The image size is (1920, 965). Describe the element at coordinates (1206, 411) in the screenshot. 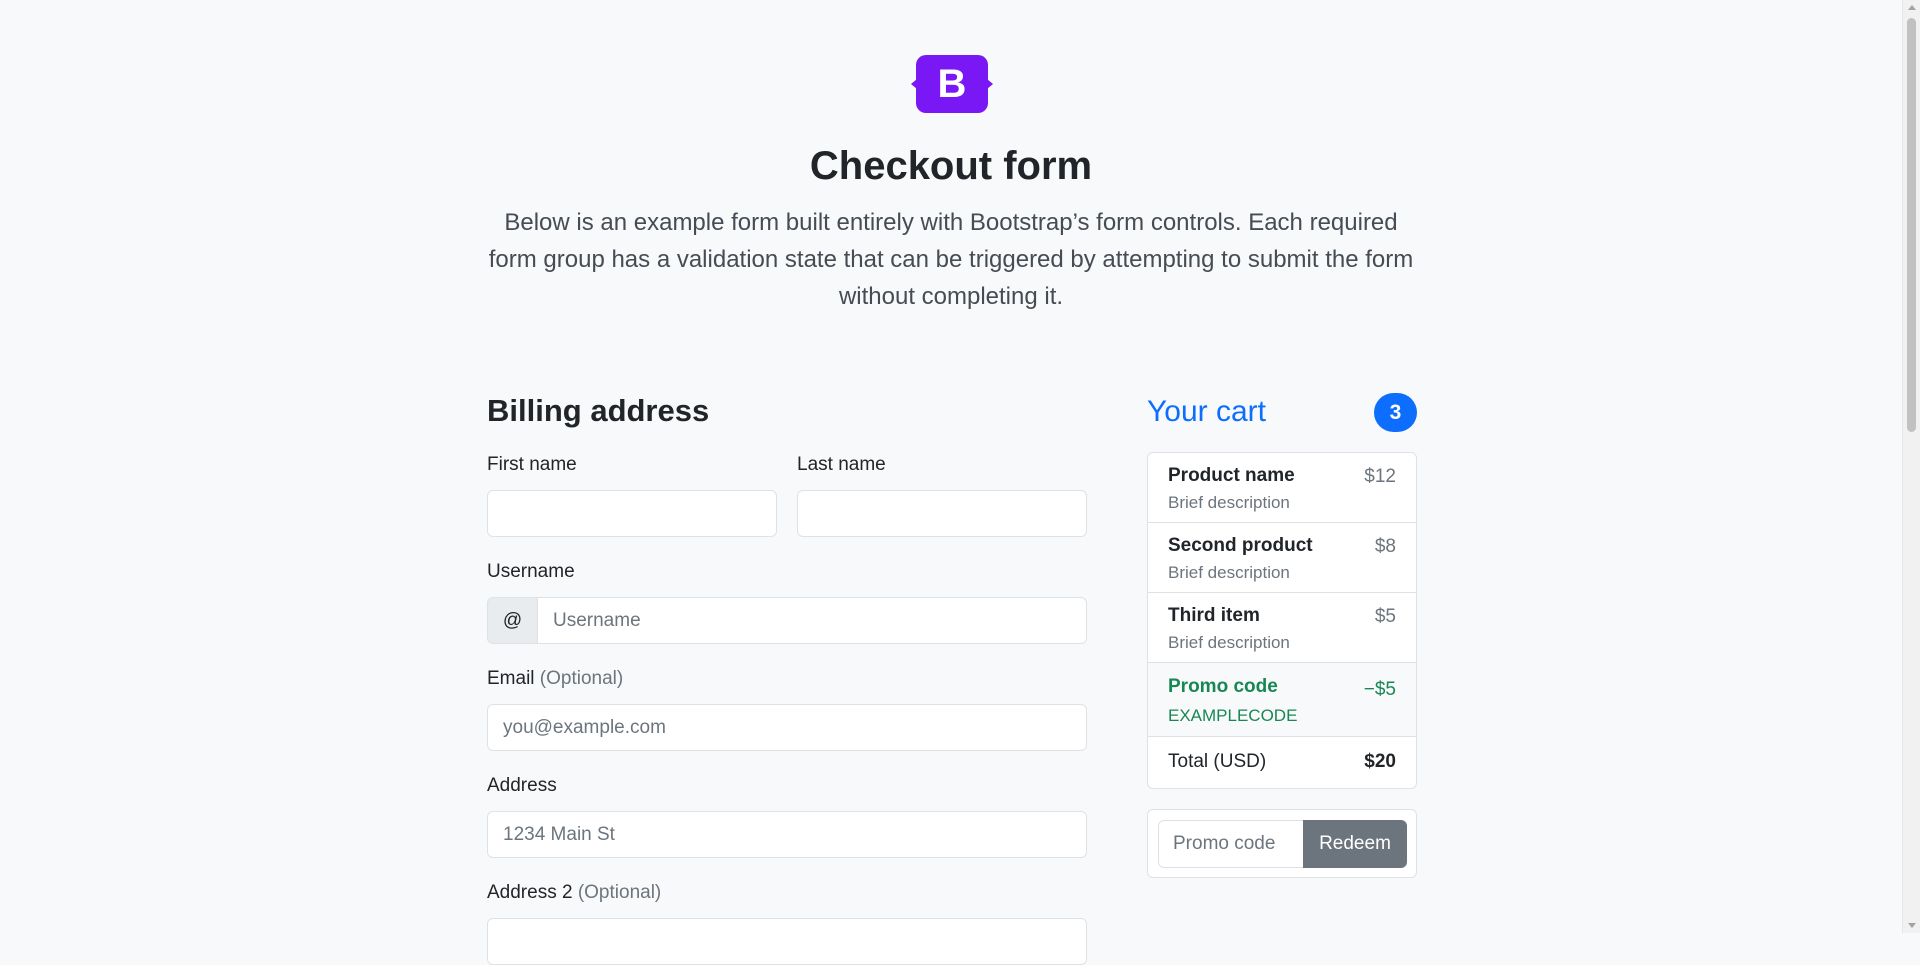

I see `cart-title: Your cart` at that location.